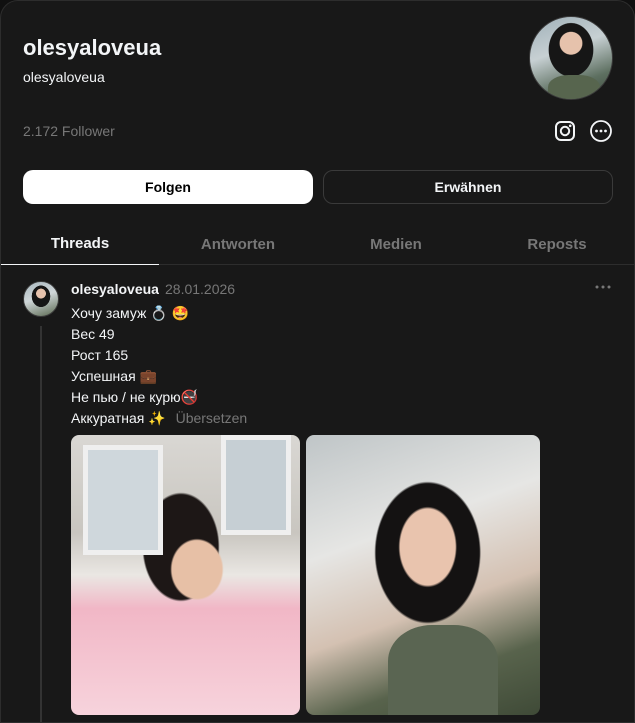 The height and width of the screenshot is (723, 635). What do you see at coordinates (571, 58) in the screenshot?
I see `profile-avatar` at bounding box center [571, 58].